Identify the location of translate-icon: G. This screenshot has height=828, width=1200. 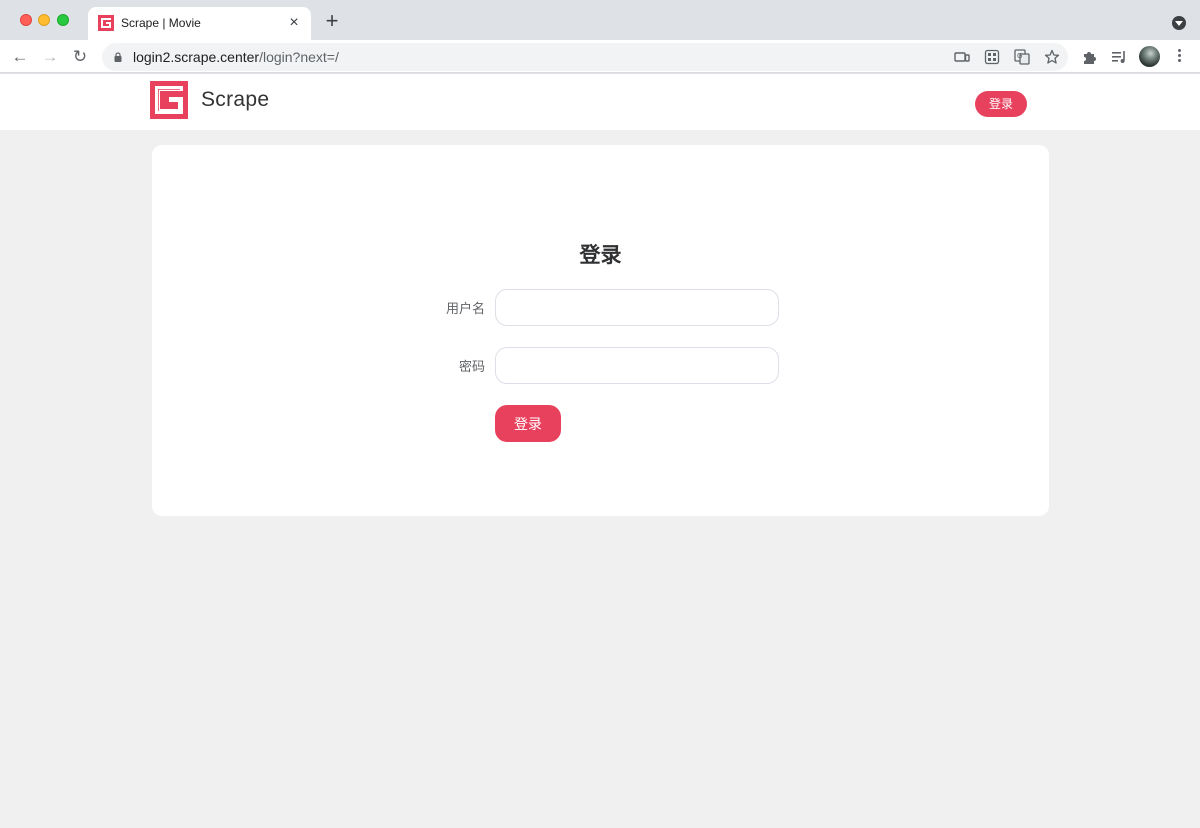
(1022, 57).